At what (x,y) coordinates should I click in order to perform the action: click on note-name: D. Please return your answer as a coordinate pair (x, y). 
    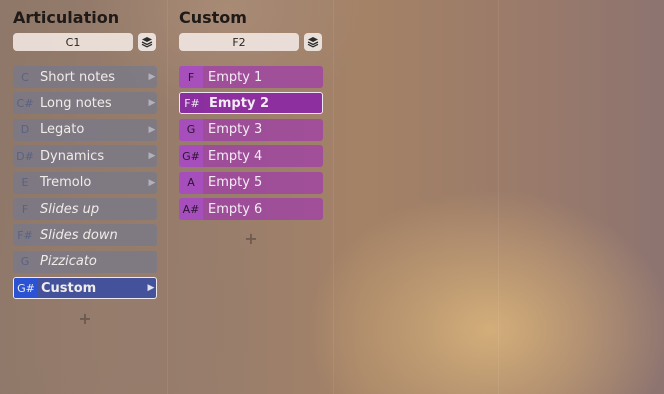
    Looking at the image, I should click on (25, 130).